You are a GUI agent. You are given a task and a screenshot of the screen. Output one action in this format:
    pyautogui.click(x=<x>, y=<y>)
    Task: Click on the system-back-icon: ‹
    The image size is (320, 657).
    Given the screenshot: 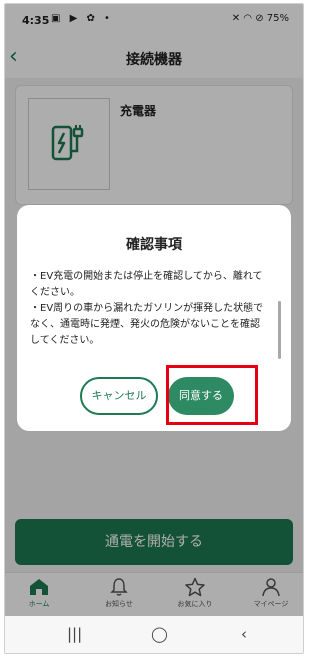 What is the action you would take?
    pyautogui.click(x=244, y=634)
    